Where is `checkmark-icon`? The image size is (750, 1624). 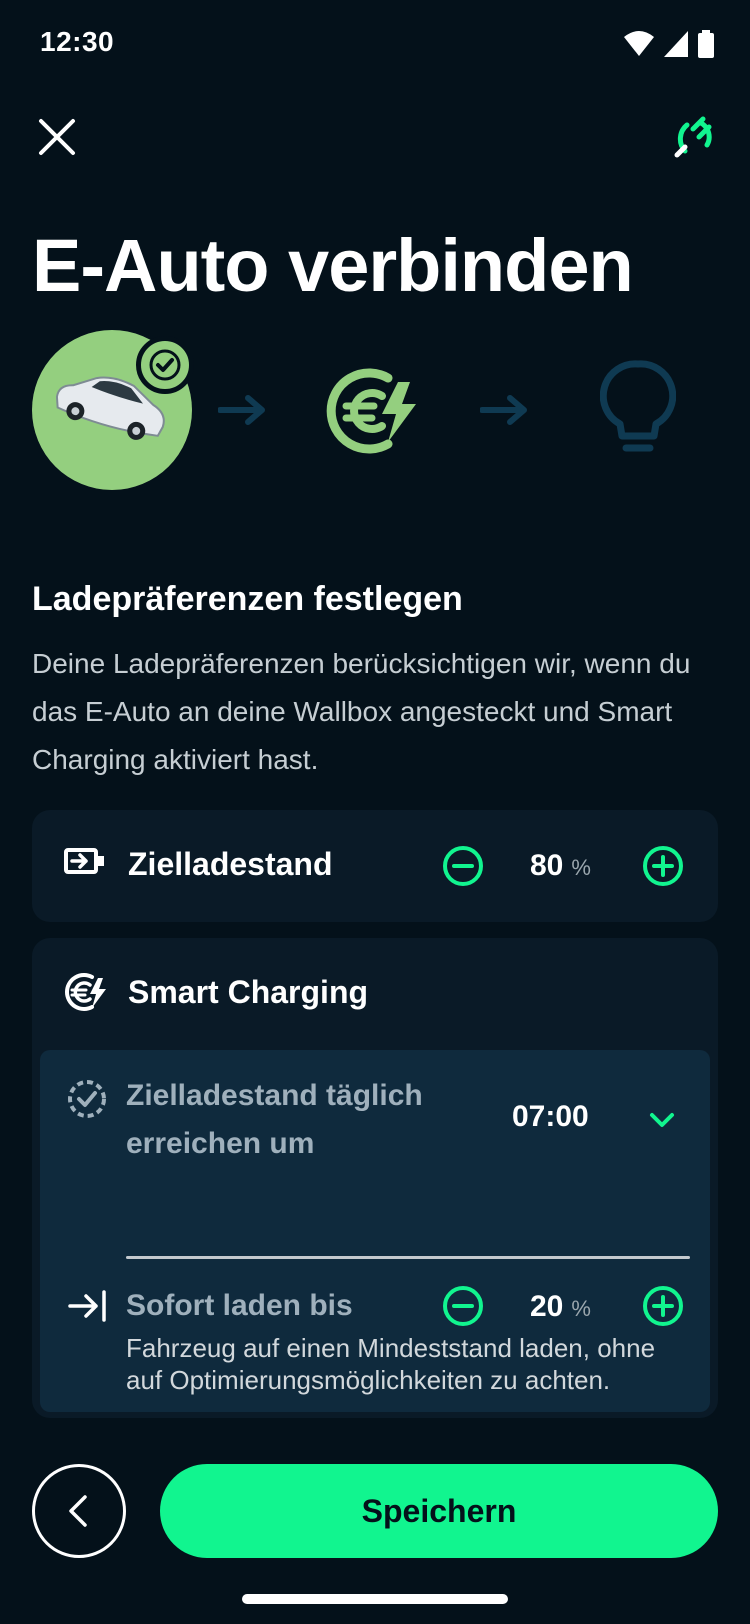 checkmark-icon is located at coordinates (165, 365).